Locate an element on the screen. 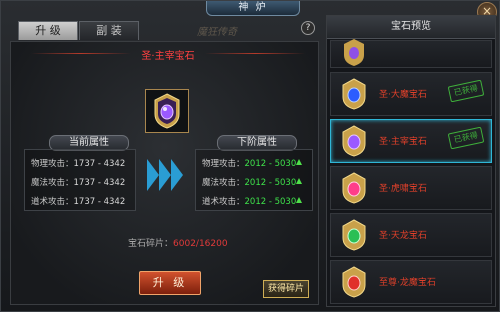  current-attr-row: 物理攻击：1737 - 4342 is located at coordinates (78, 164).